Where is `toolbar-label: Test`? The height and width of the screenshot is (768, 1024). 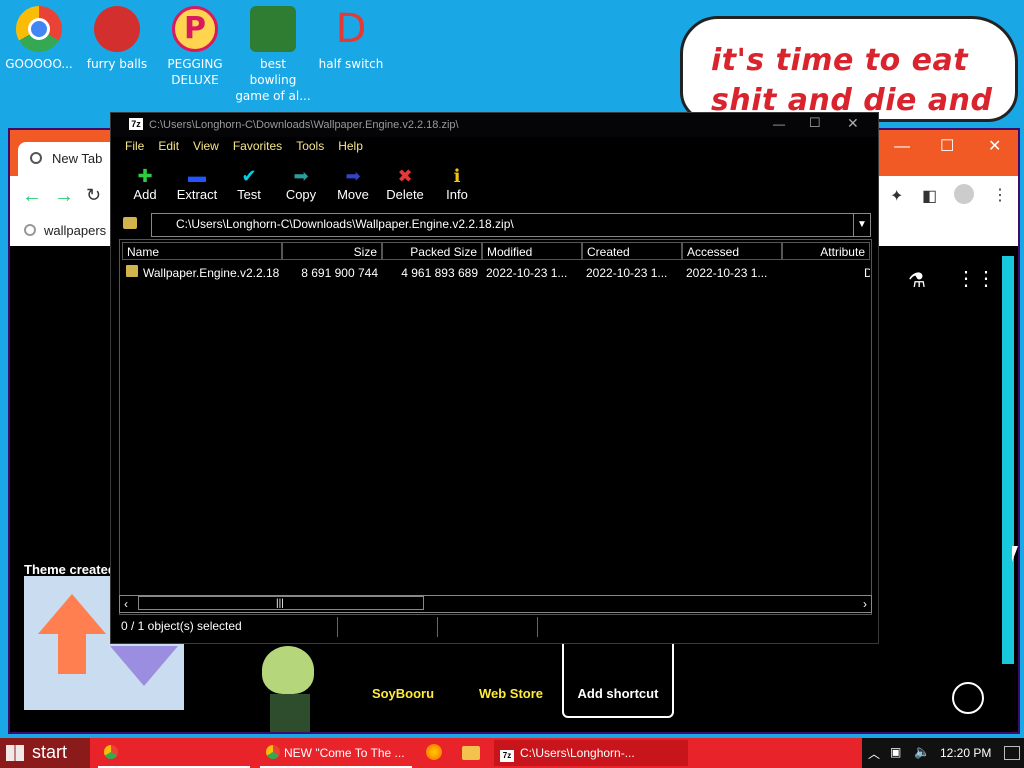
toolbar-label: Test is located at coordinates (249, 194).